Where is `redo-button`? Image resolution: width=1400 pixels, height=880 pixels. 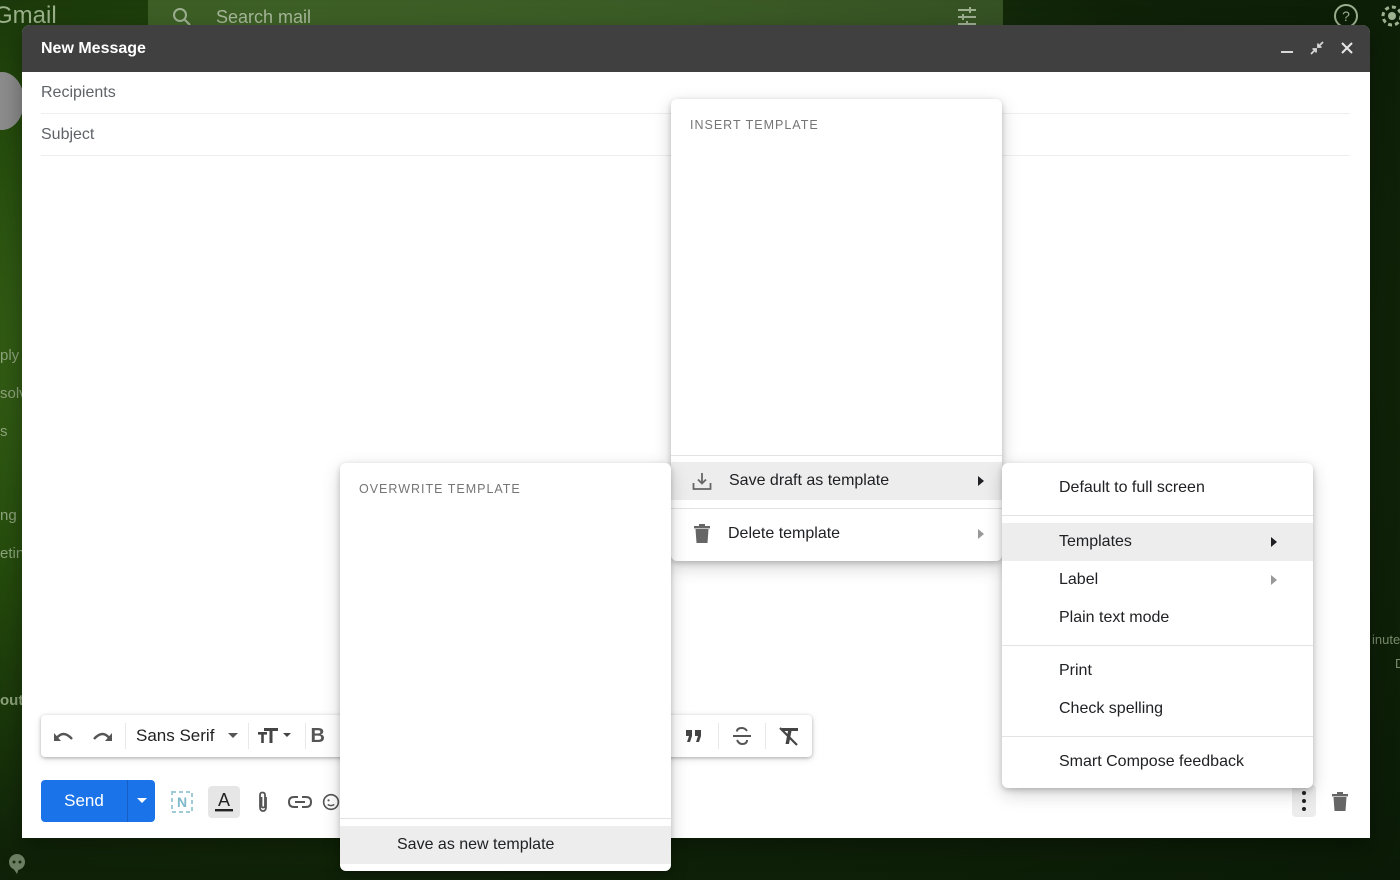 redo-button is located at coordinates (102, 736).